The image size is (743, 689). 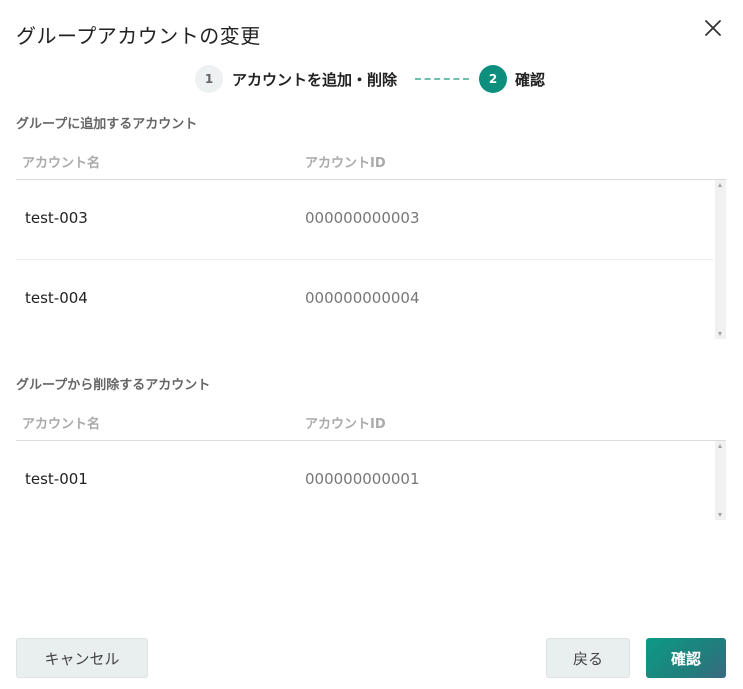 I want to click on table-row: test-003 000000000003, so click(x=365, y=220).